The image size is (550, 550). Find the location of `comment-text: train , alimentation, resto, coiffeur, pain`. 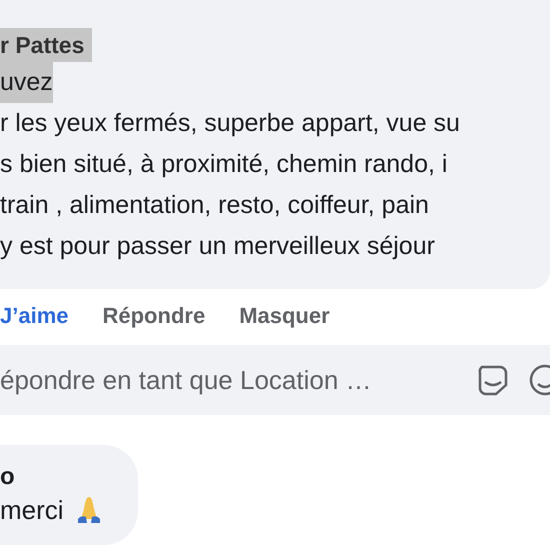

comment-text: train , alimentation, resto, coiffeur, pain is located at coordinates (214, 205).